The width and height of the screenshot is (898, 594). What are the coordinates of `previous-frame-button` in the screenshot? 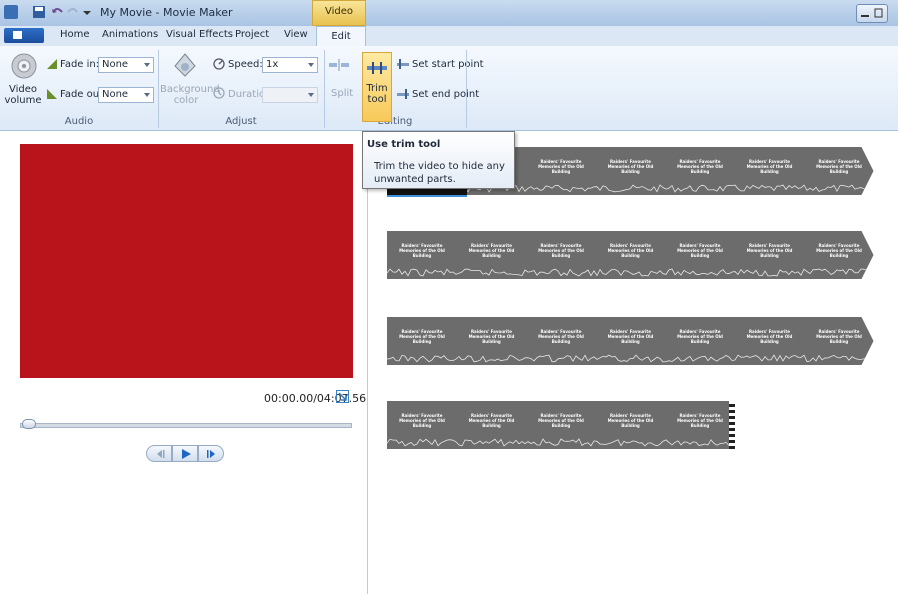 It's located at (159, 453).